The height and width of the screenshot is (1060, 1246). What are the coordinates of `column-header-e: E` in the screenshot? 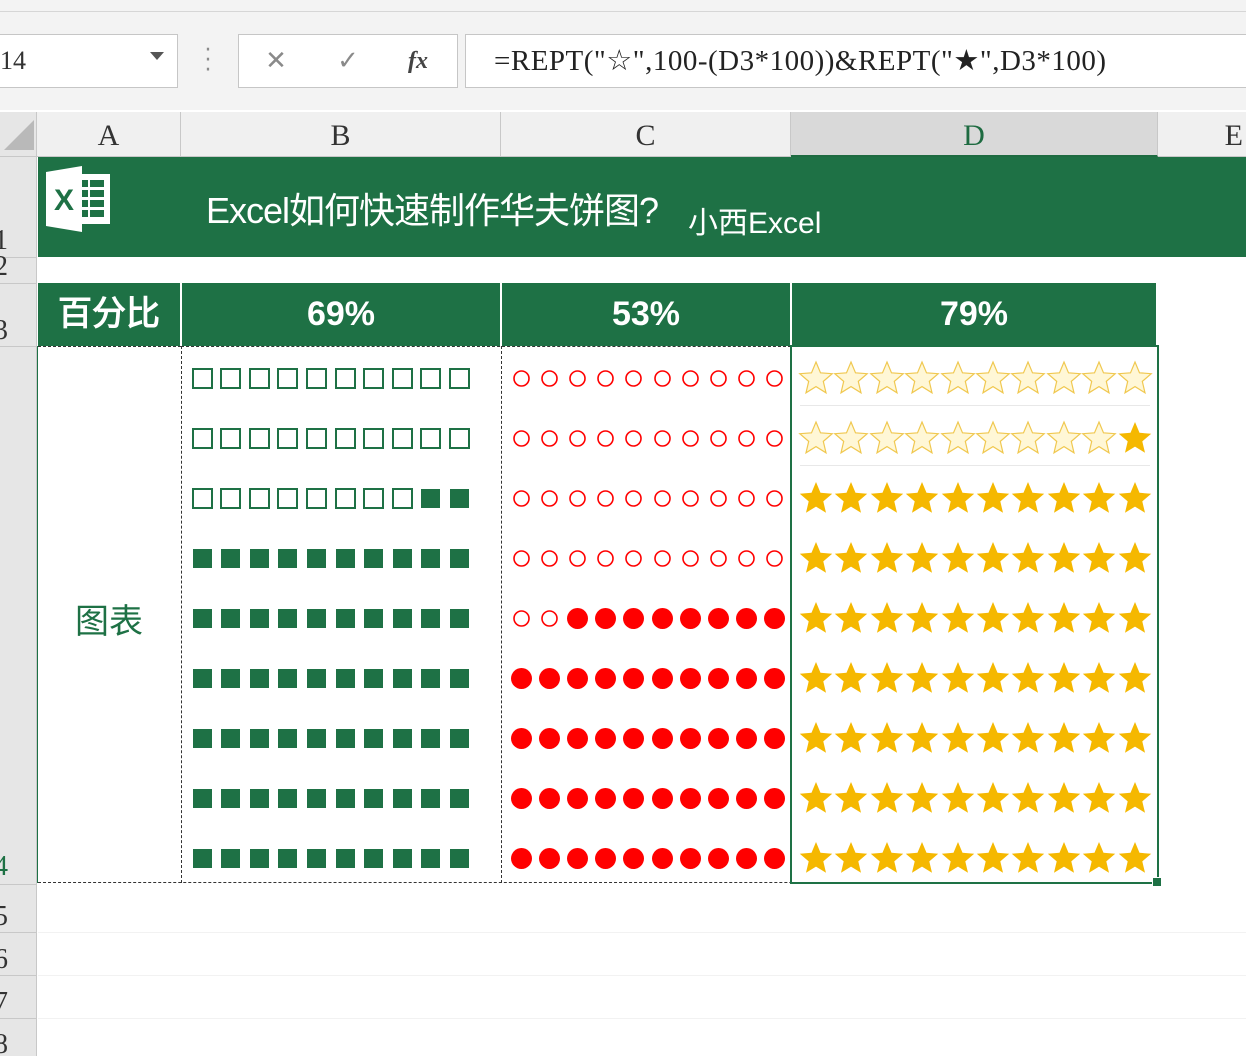 It's located at (1202, 134).